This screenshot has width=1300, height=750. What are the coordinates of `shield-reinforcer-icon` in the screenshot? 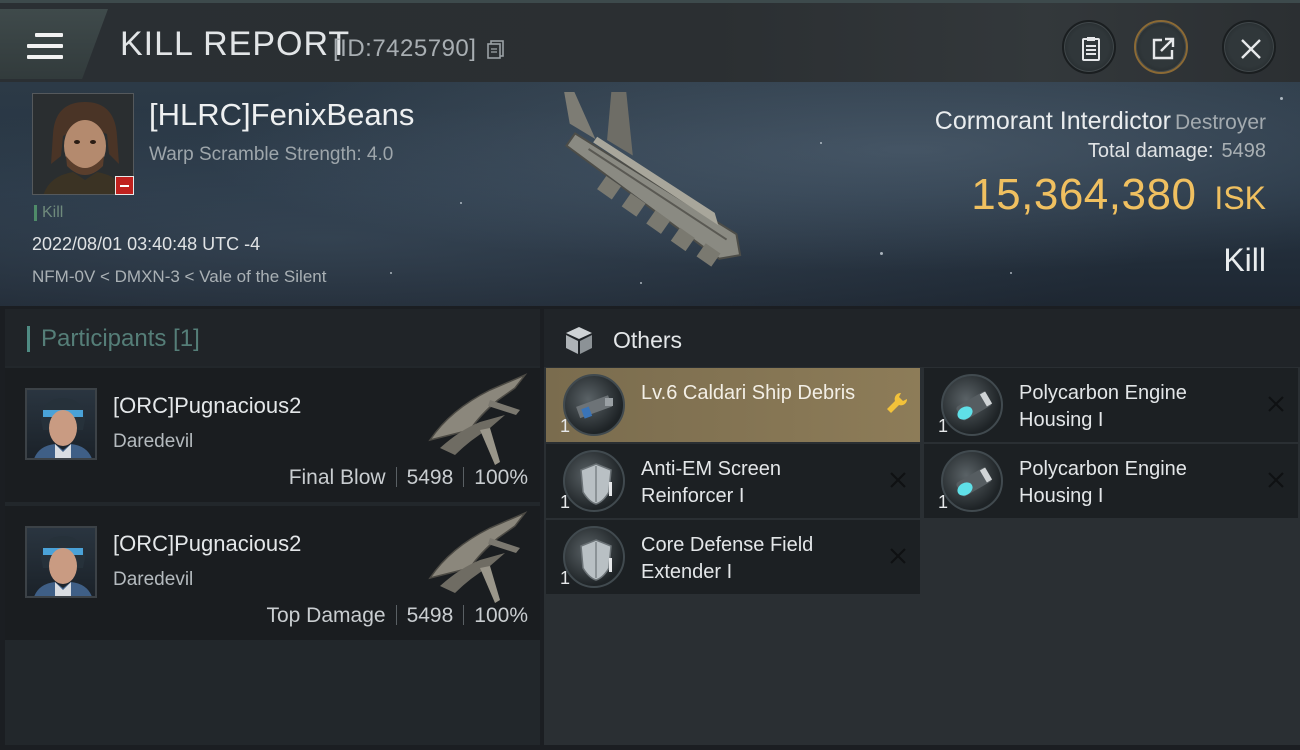 It's located at (594, 481).